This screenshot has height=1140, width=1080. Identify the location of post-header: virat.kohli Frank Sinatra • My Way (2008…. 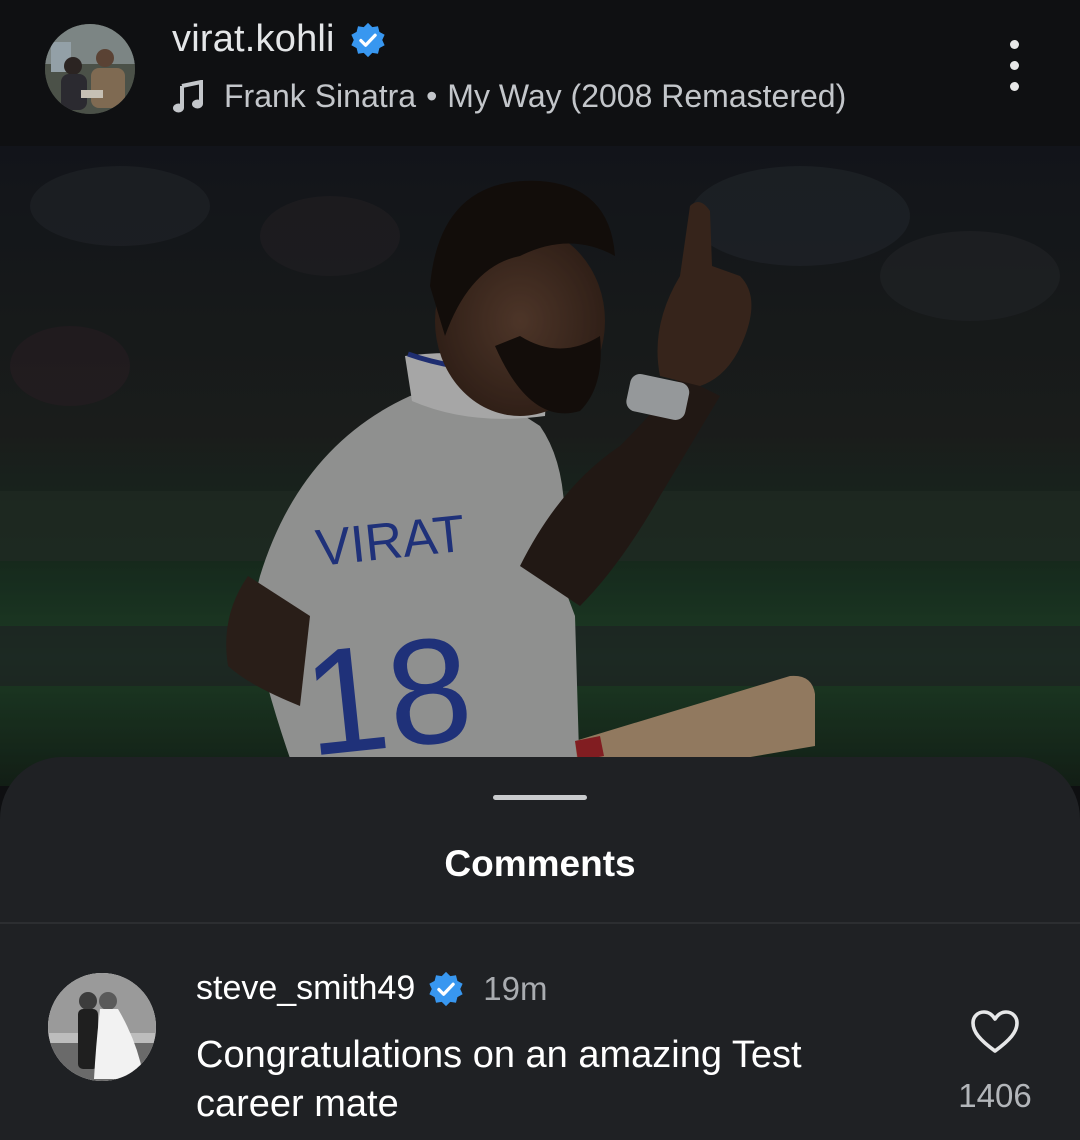
(540, 73).